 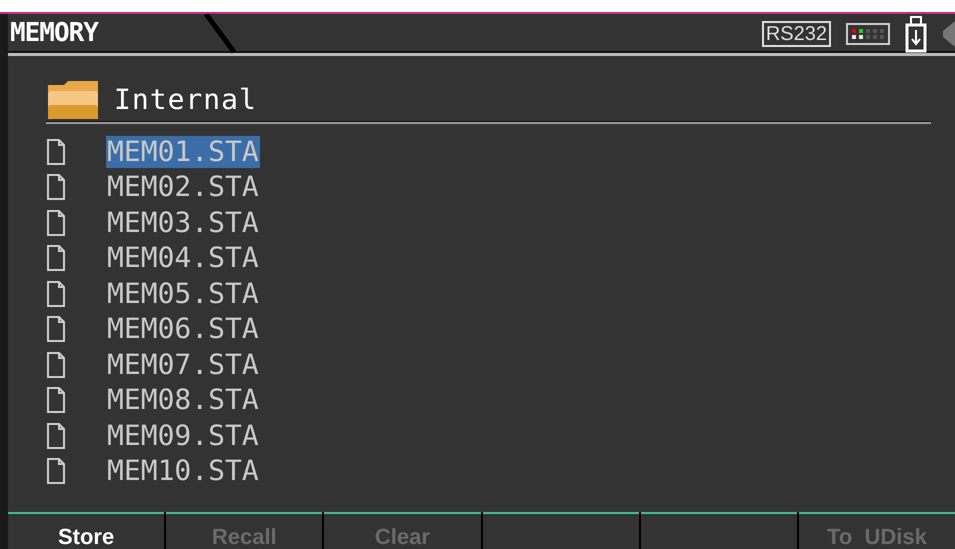 I want to click on file-name: MEM08.STA, so click(x=183, y=400).